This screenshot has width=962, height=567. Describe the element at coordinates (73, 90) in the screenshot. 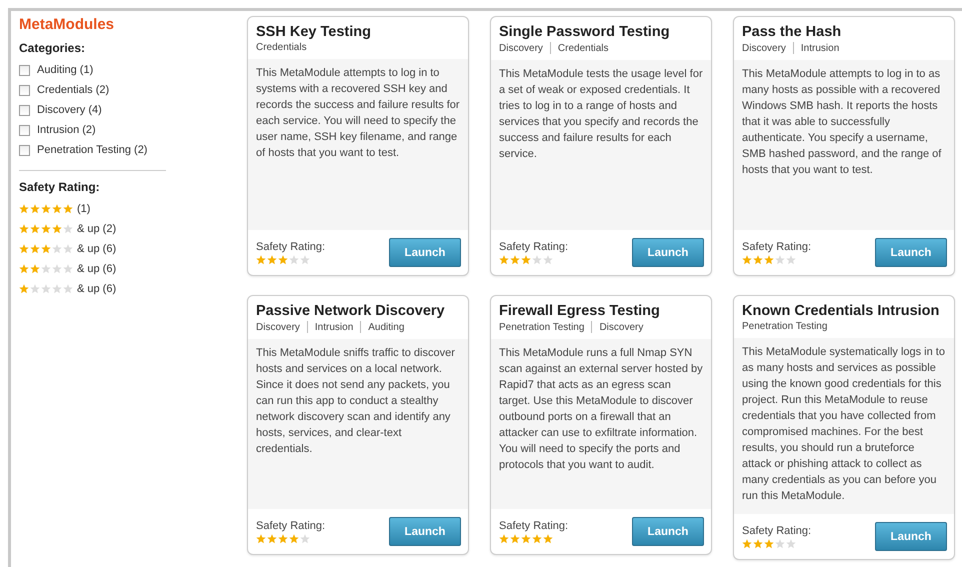

I see `category-label: Credentials (2)` at that location.